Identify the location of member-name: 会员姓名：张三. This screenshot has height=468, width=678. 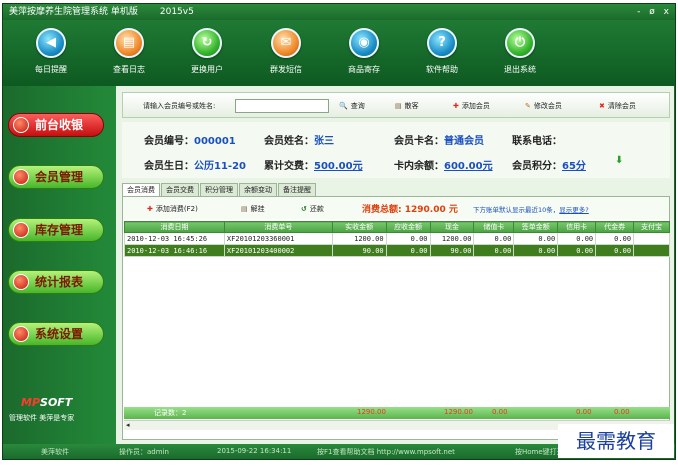
(299, 141).